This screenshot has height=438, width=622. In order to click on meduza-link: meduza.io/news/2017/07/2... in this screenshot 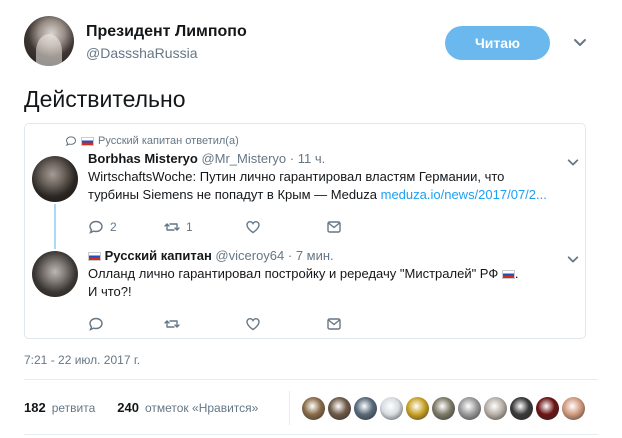, I will do `click(464, 194)`.